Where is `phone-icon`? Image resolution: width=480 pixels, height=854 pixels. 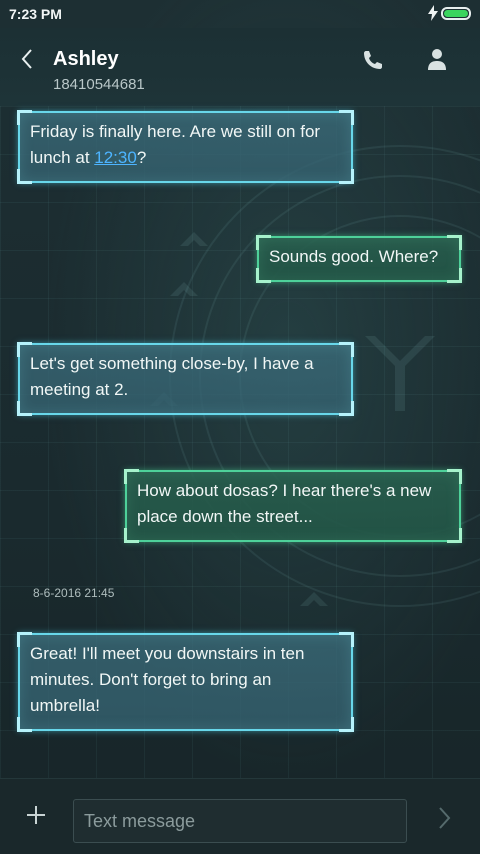 phone-icon is located at coordinates (373, 60).